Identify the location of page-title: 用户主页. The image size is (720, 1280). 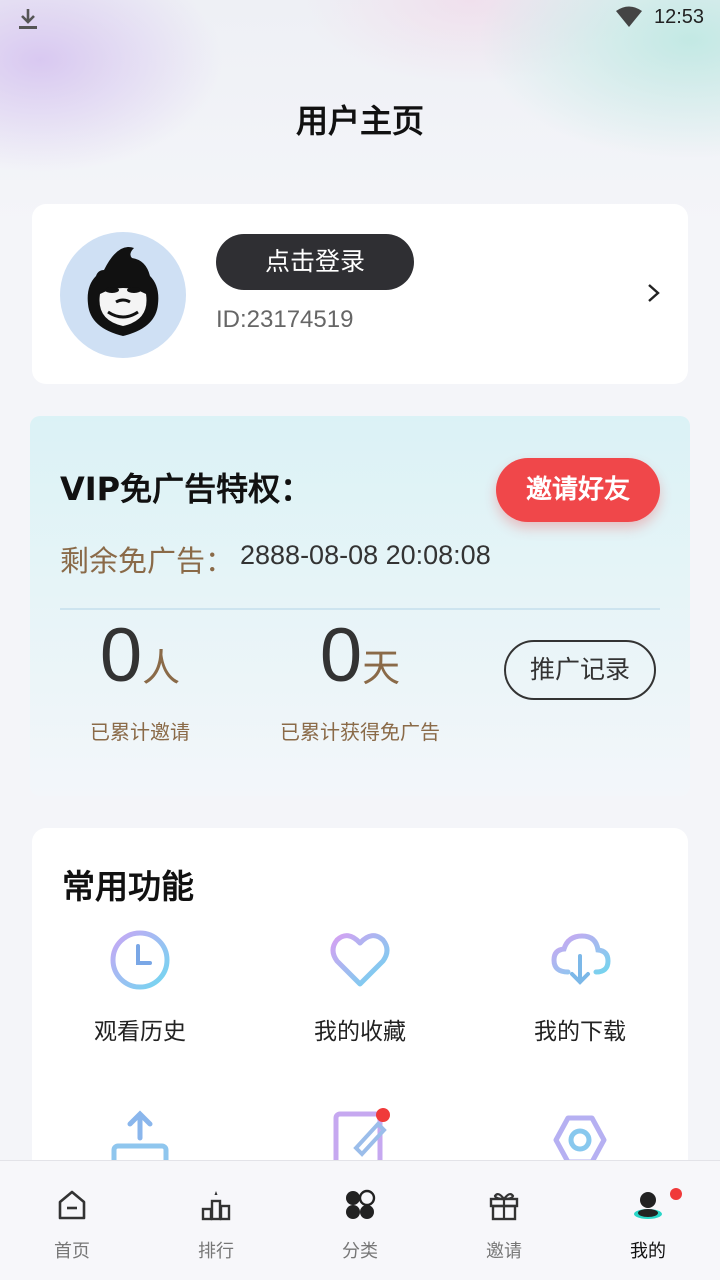
(359, 121).